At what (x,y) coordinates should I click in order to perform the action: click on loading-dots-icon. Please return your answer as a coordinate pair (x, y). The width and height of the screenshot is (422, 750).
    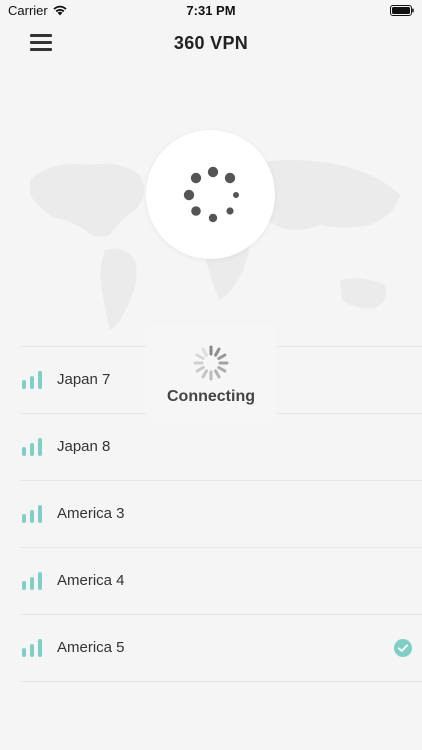
    Looking at the image, I should click on (211, 194).